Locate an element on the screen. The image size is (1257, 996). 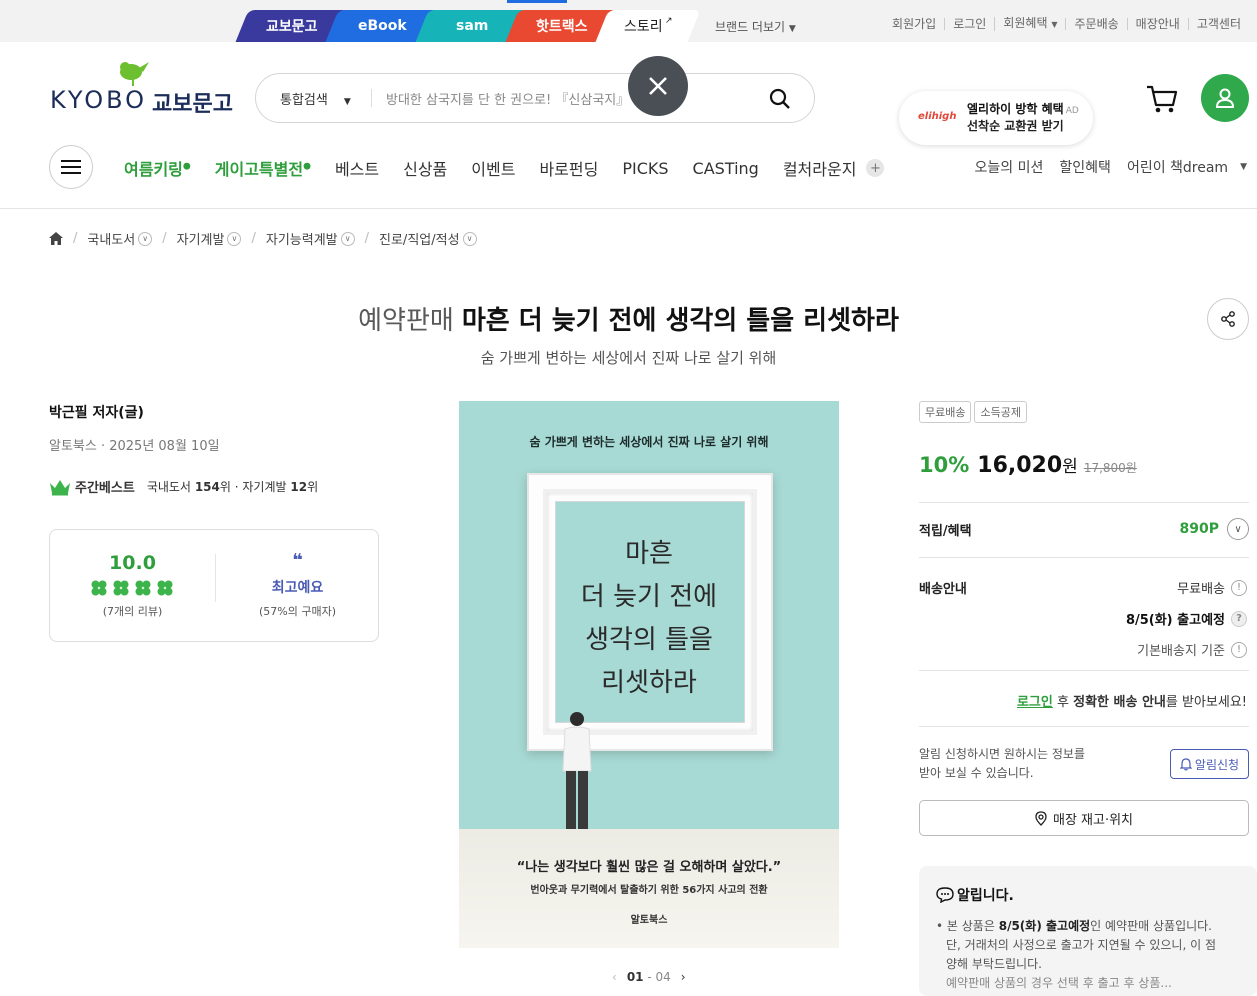
share-icon is located at coordinates (1228, 319).